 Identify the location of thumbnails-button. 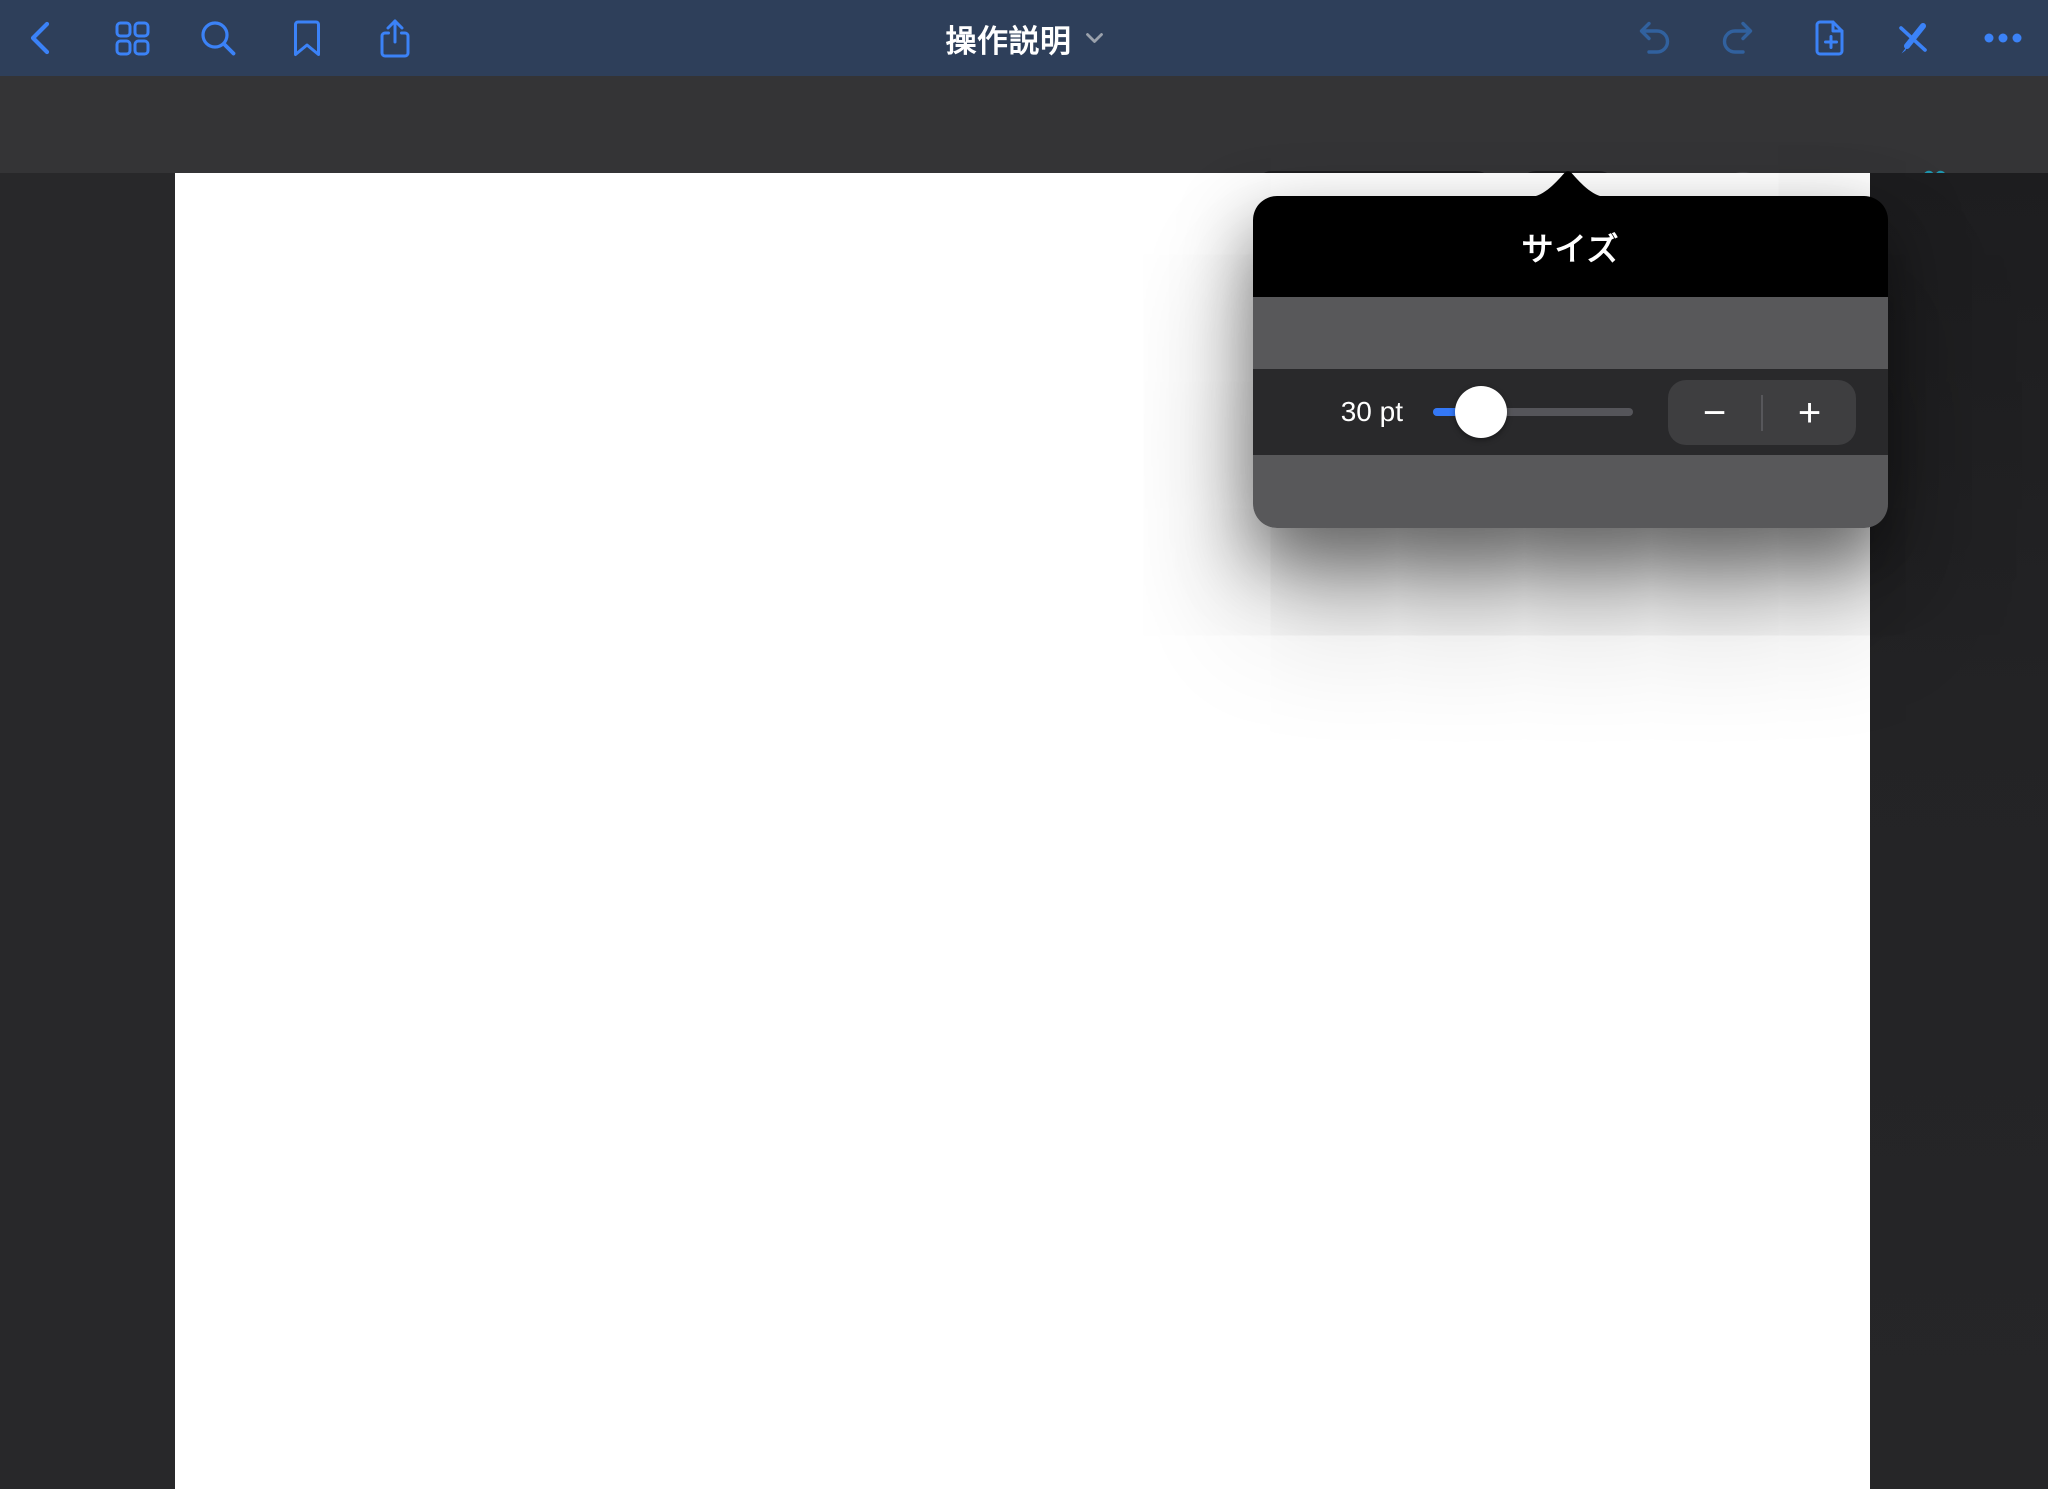
(132, 38).